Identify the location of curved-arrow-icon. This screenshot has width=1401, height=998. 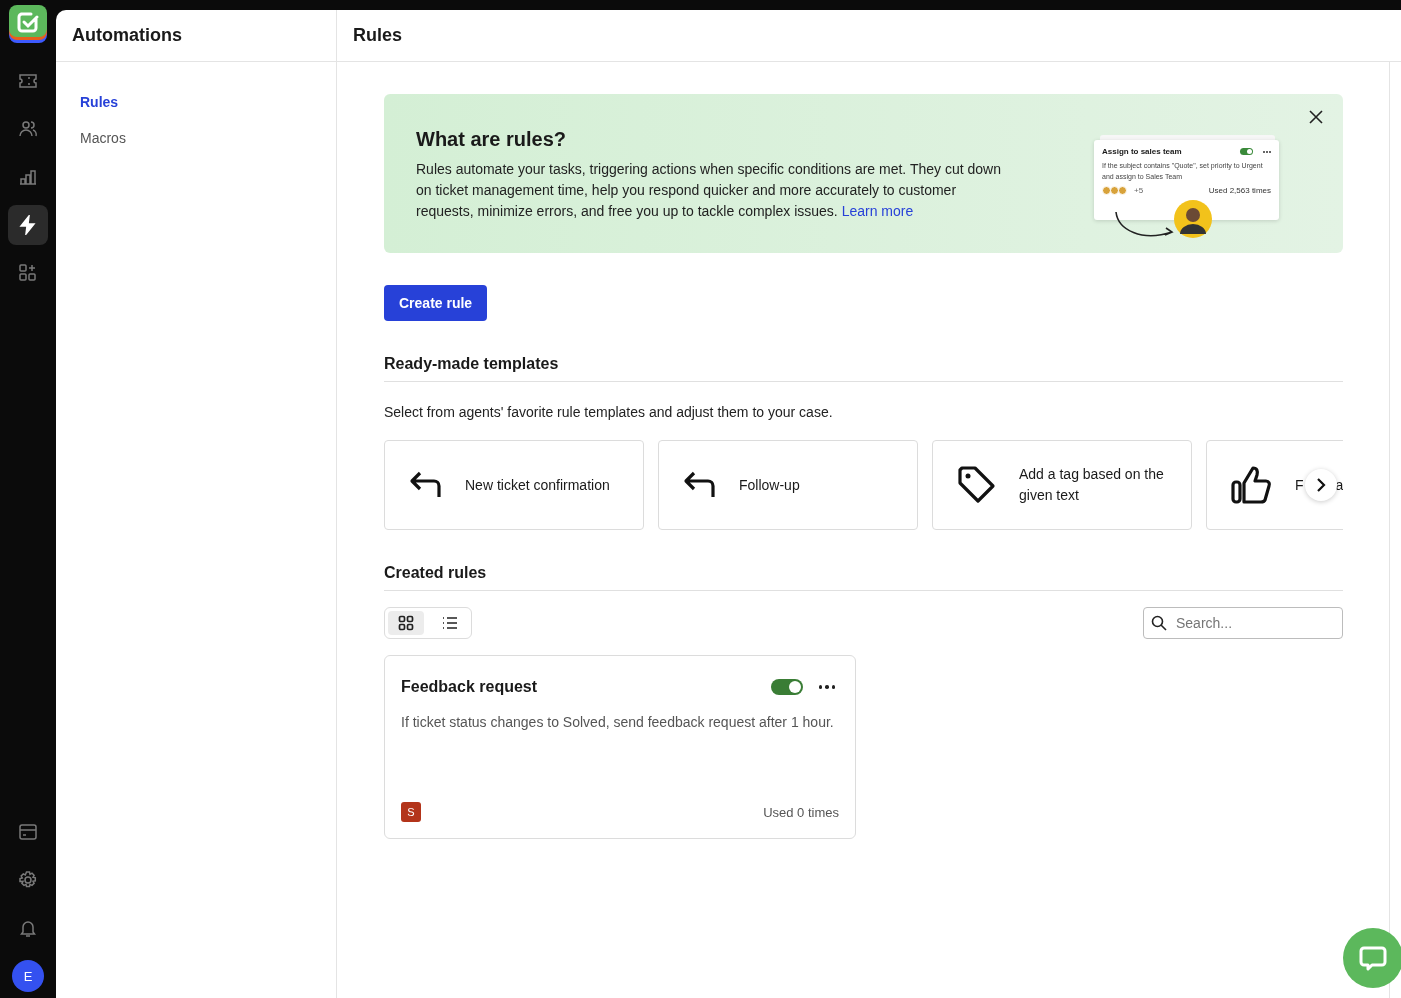
(1144, 225).